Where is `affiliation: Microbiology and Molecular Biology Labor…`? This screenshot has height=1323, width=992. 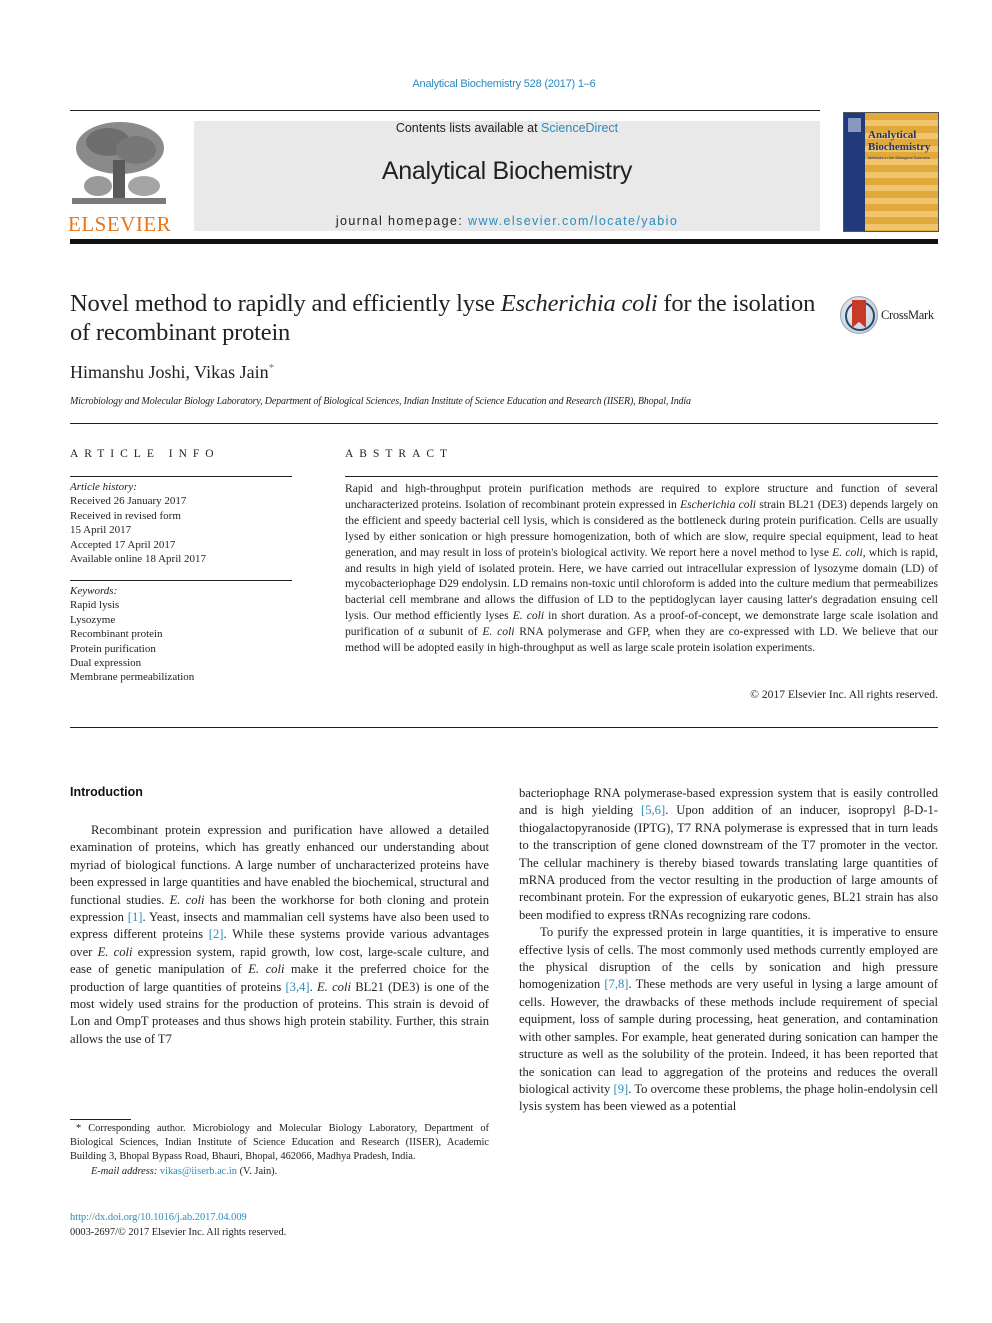
affiliation: Microbiology and Molecular Biology Labor… is located at coordinates (380, 401).